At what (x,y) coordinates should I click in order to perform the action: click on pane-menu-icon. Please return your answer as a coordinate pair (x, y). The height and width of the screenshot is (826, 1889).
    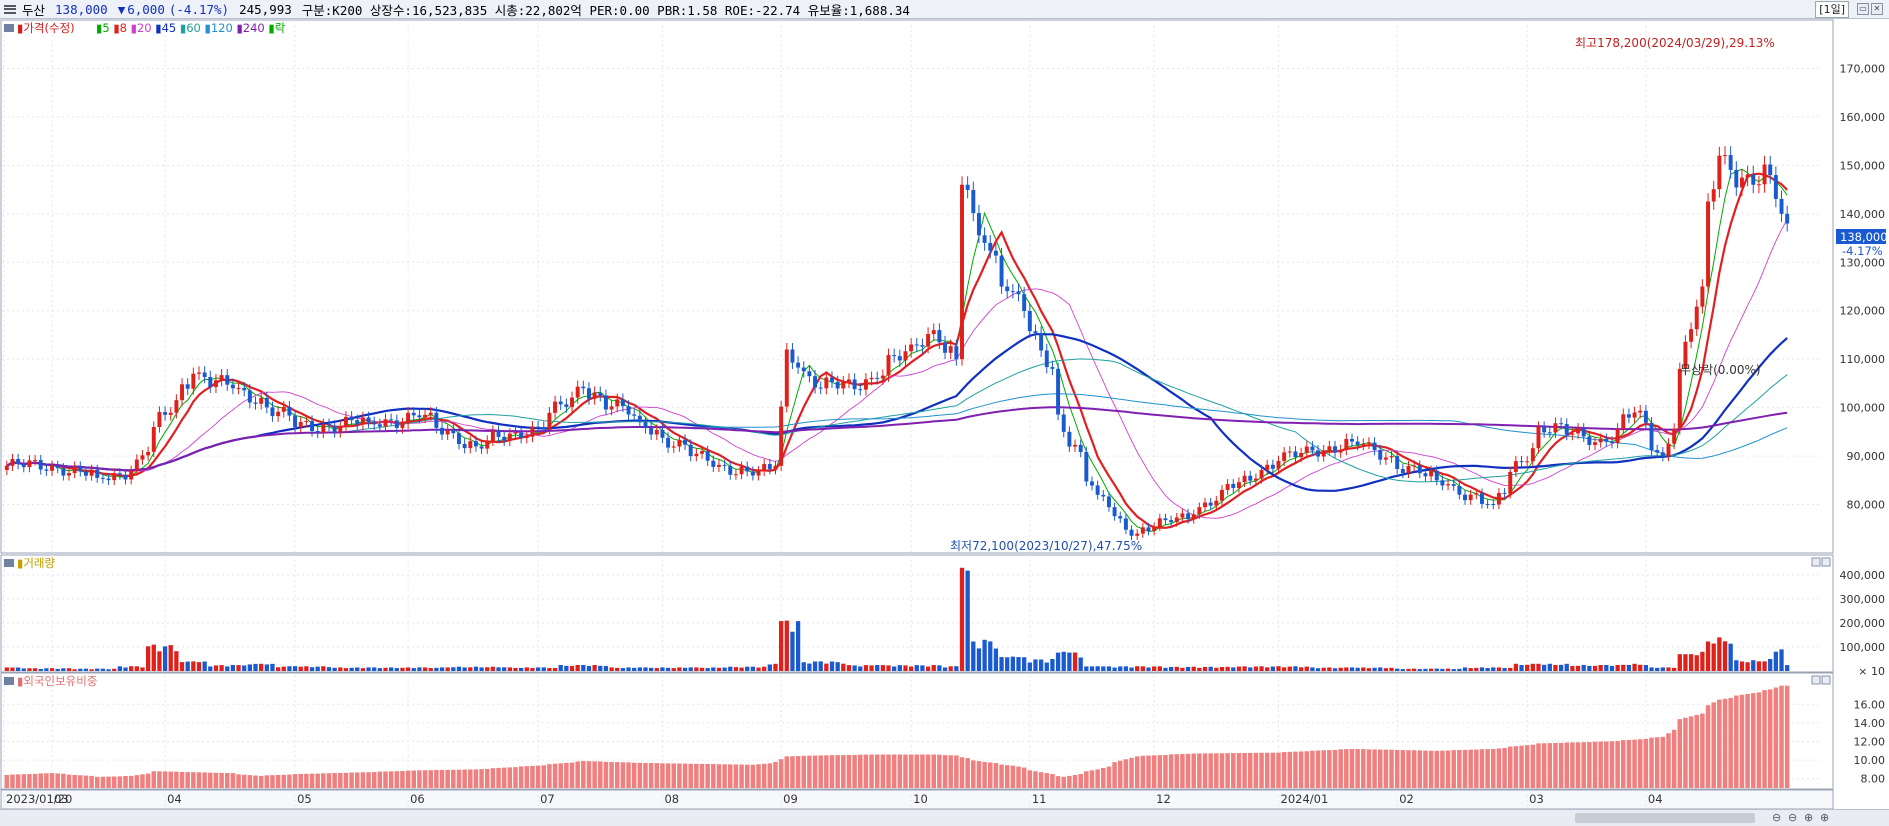
    Looking at the image, I should click on (9, 28).